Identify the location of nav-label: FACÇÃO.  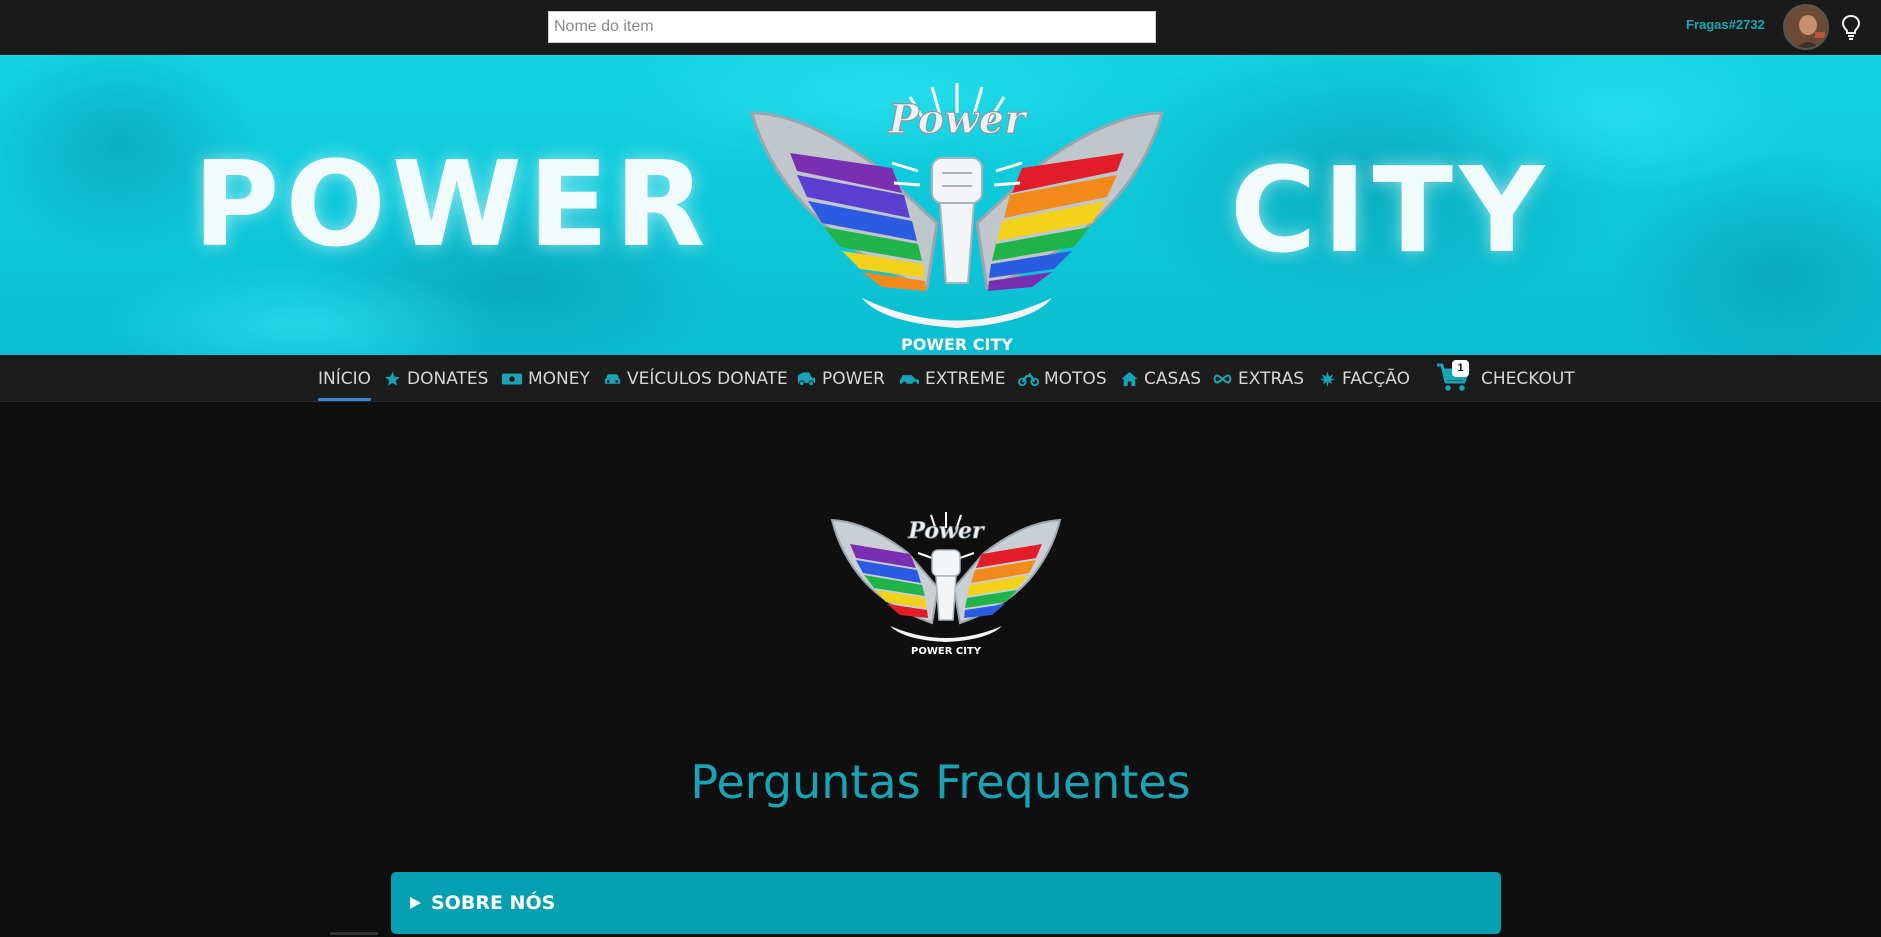
(1376, 379).